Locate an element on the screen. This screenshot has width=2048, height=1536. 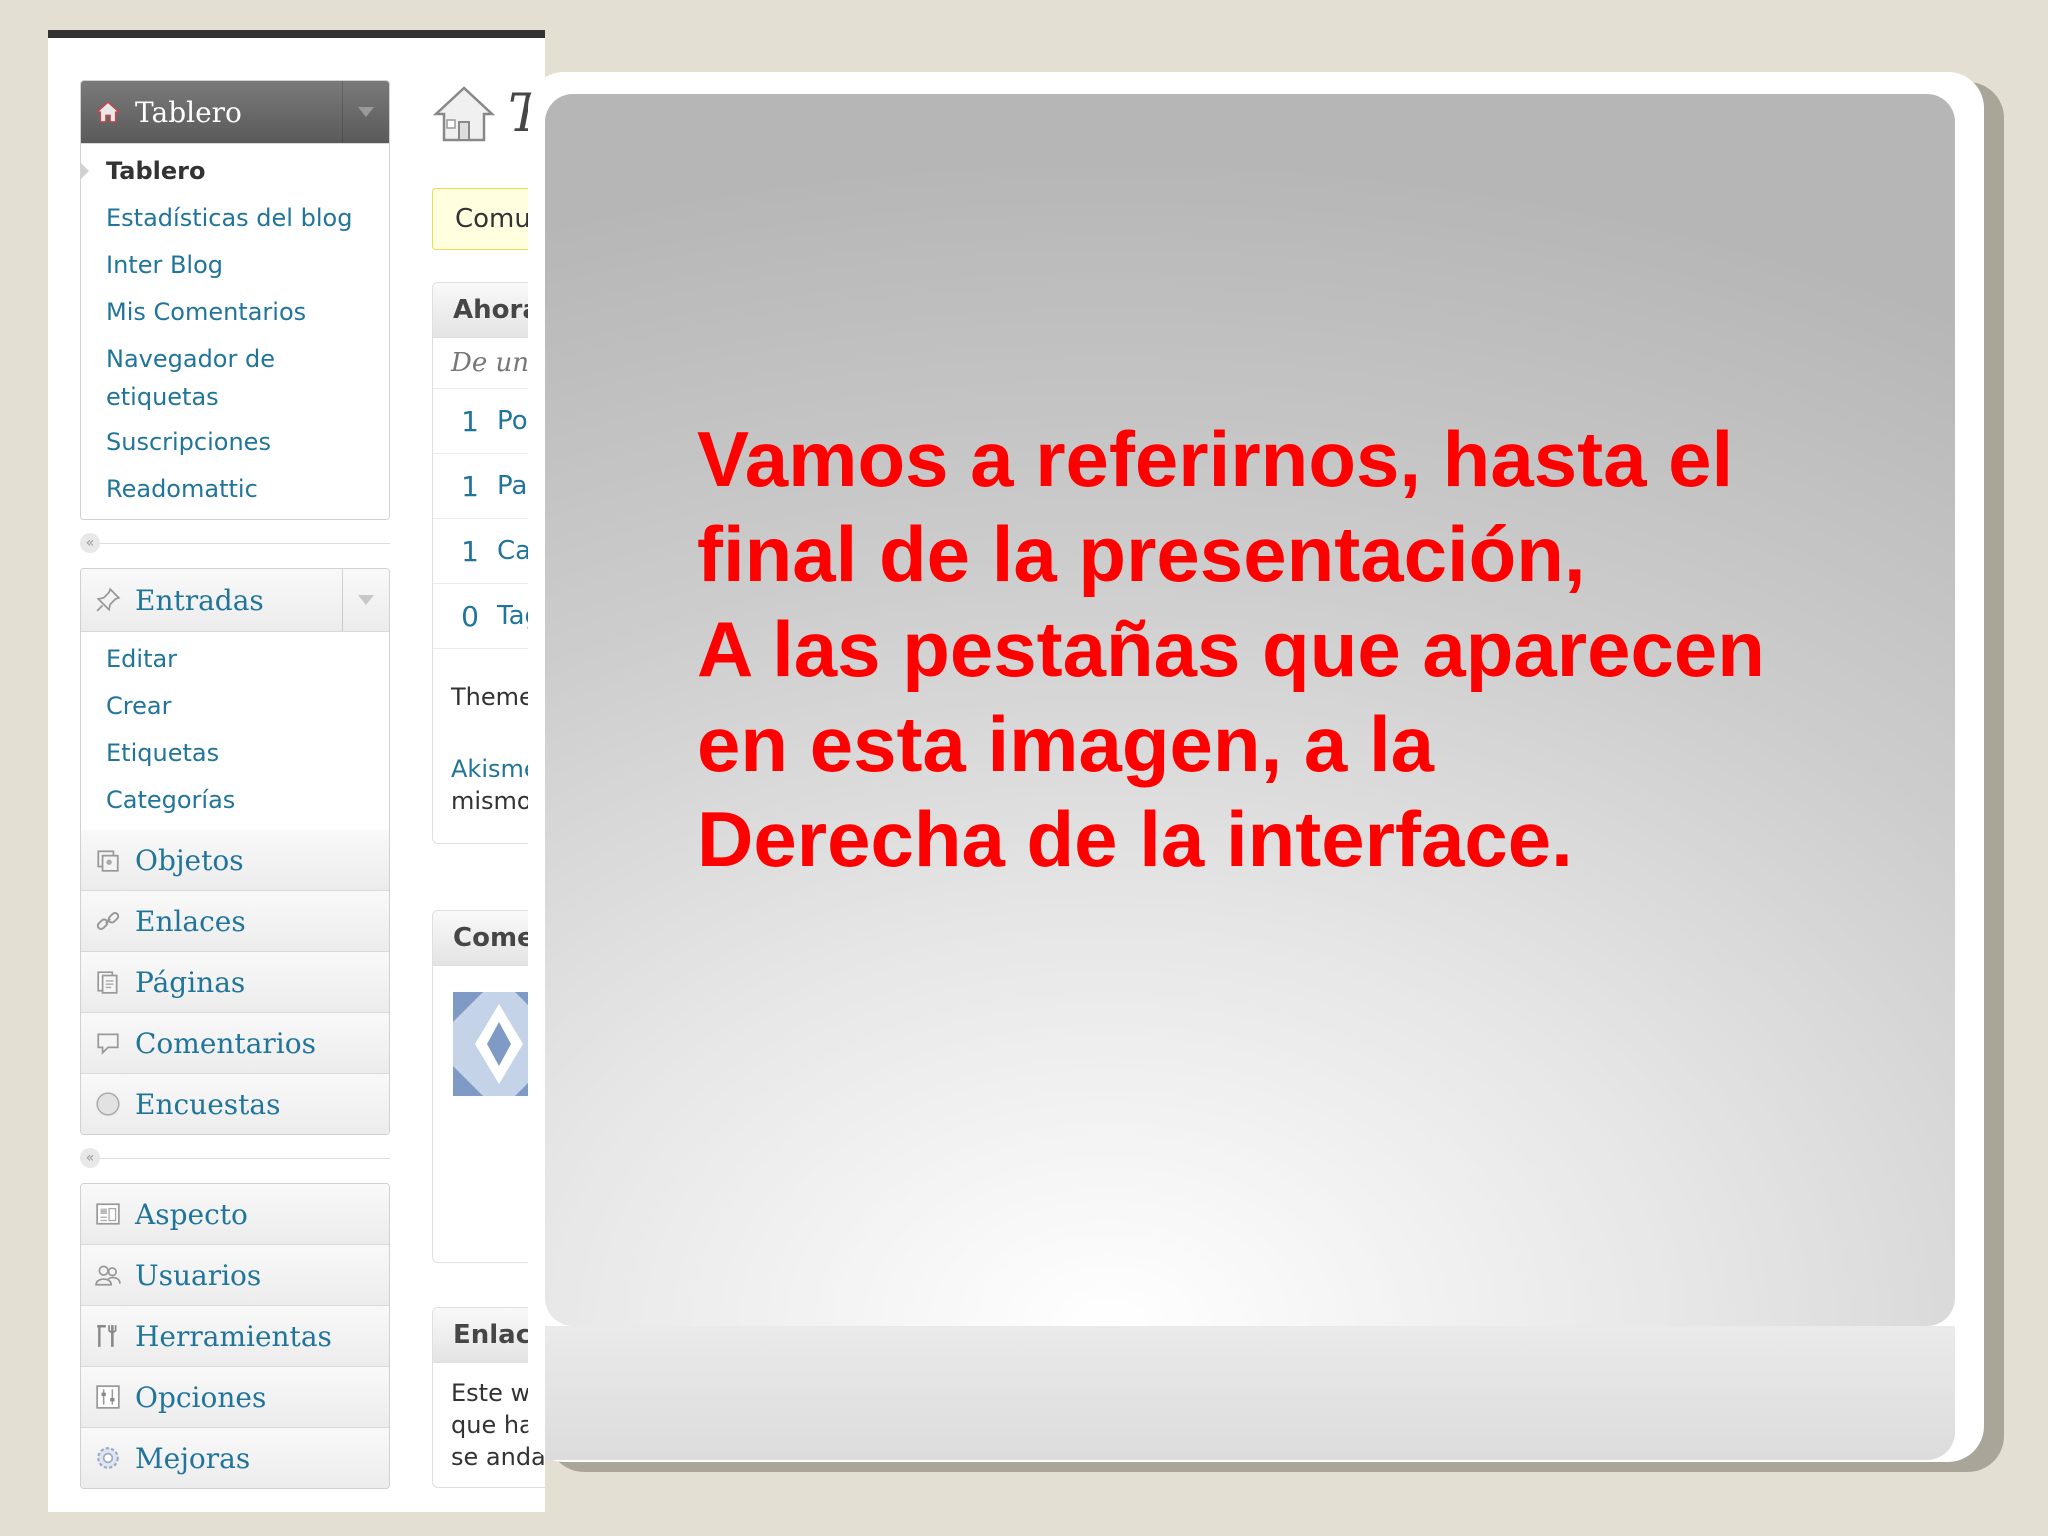
slide-text-line: Vamos a referirnos, hasta el is located at coordinates (1215, 459).